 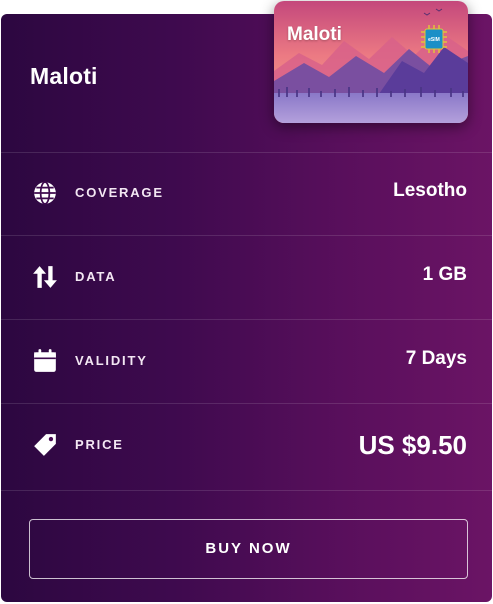 I want to click on sim-card-name: Maloti, so click(x=314, y=34).